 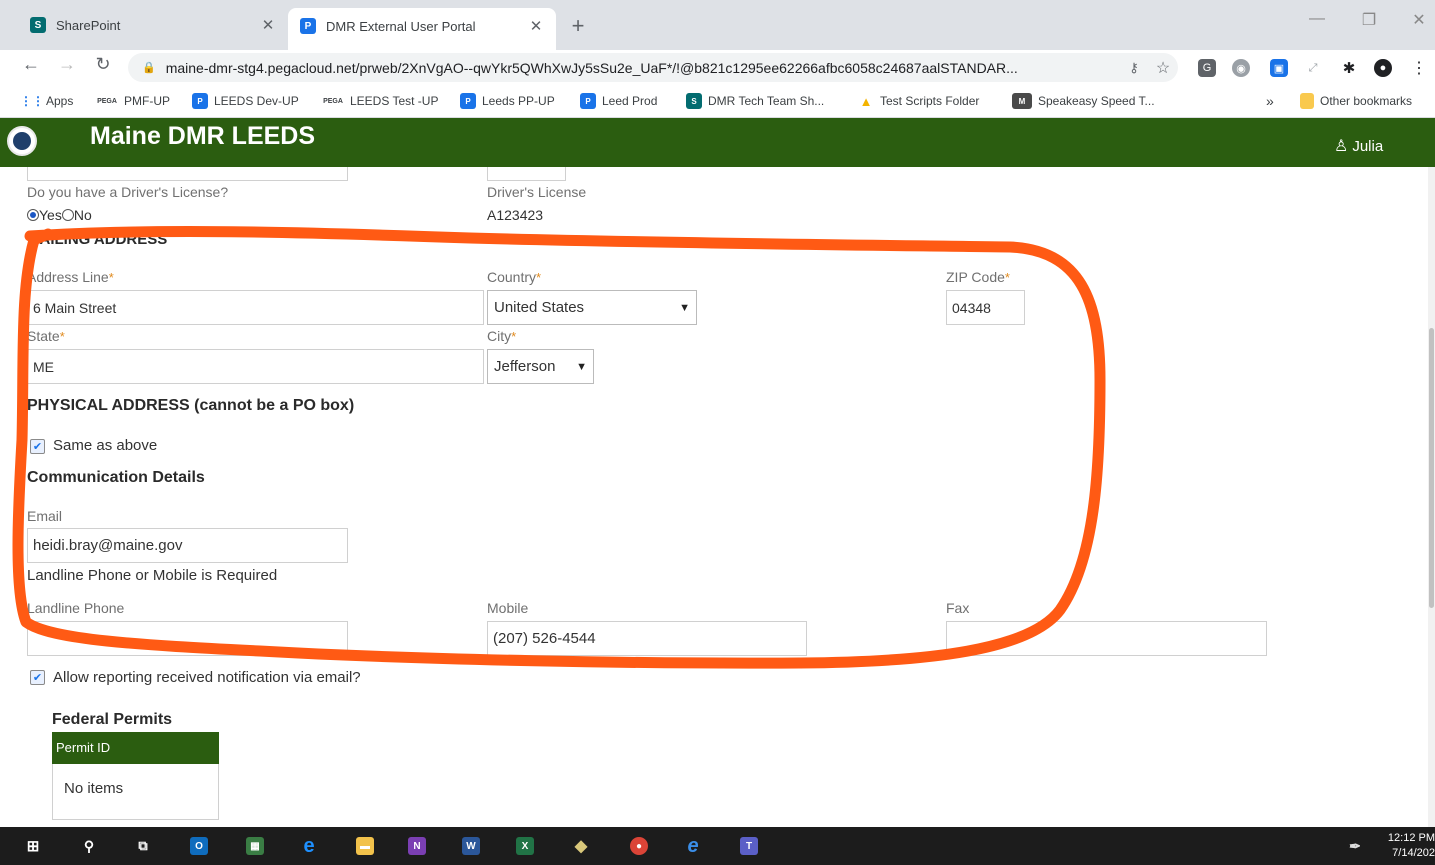 What do you see at coordinates (153, 25) in the screenshot?
I see `tab-sharepoint: S SharePoint ✕` at bounding box center [153, 25].